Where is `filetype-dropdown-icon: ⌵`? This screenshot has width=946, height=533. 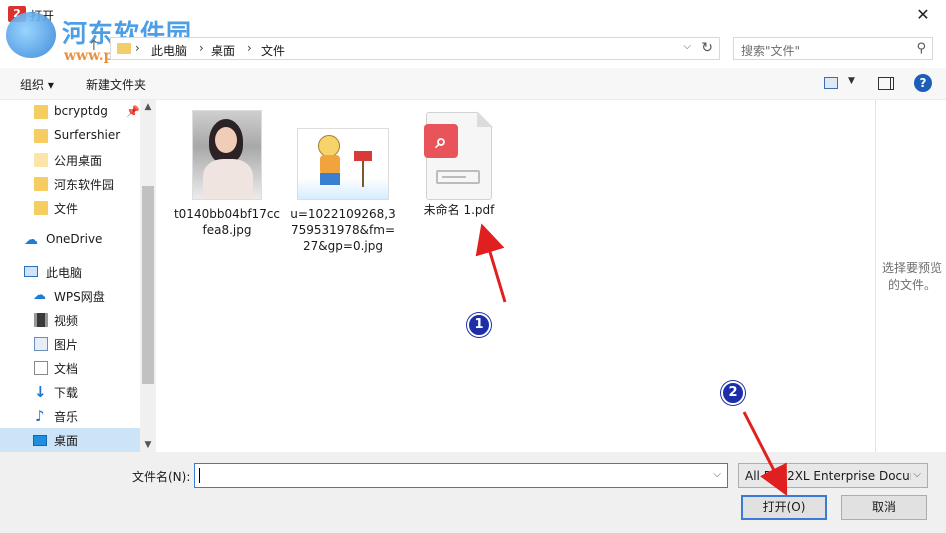 filetype-dropdown-icon: ⌵ is located at coordinates (917, 474).